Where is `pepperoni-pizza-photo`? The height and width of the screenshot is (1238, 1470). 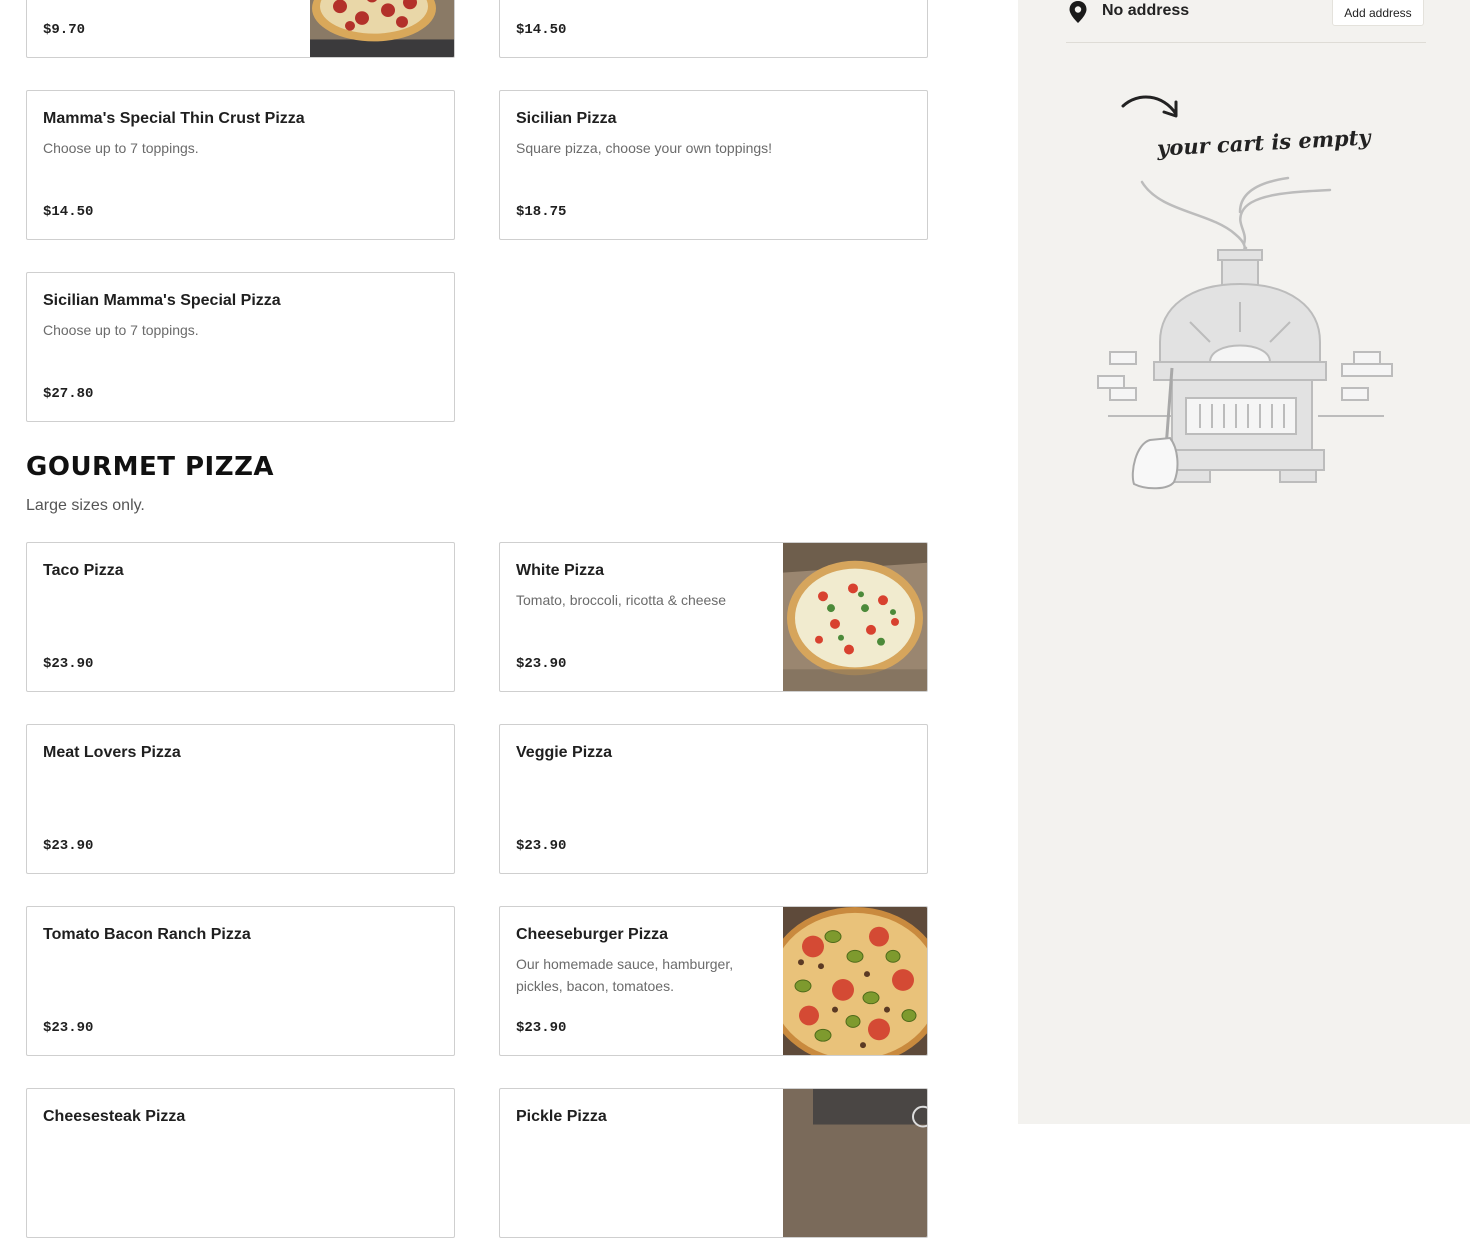
pepperoni-pizza-photo is located at coordinates (382, 28).